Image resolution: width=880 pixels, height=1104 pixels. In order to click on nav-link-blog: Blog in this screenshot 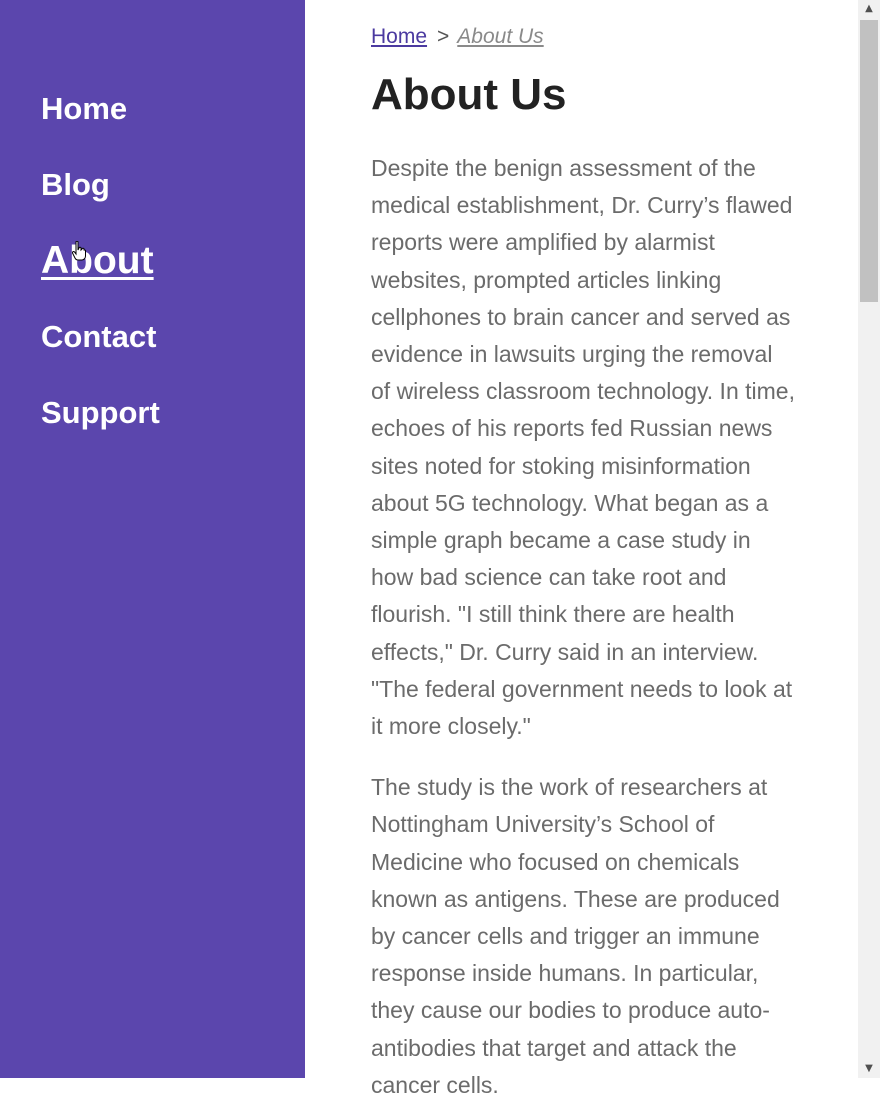, I will do `click(75, 185)`.